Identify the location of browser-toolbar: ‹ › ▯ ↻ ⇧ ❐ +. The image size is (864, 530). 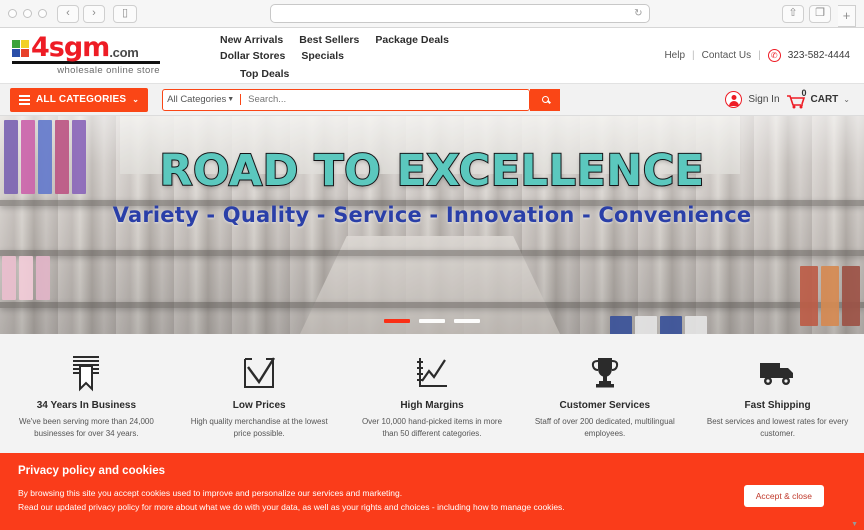
(432, 14).